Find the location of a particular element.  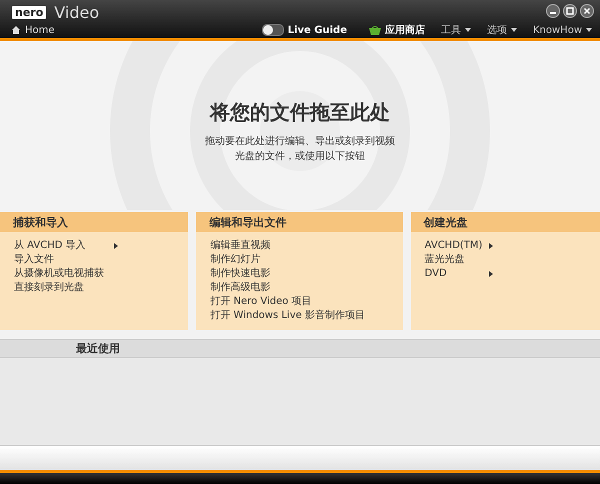

app-logo: nero is located at coordinates (29, 12).